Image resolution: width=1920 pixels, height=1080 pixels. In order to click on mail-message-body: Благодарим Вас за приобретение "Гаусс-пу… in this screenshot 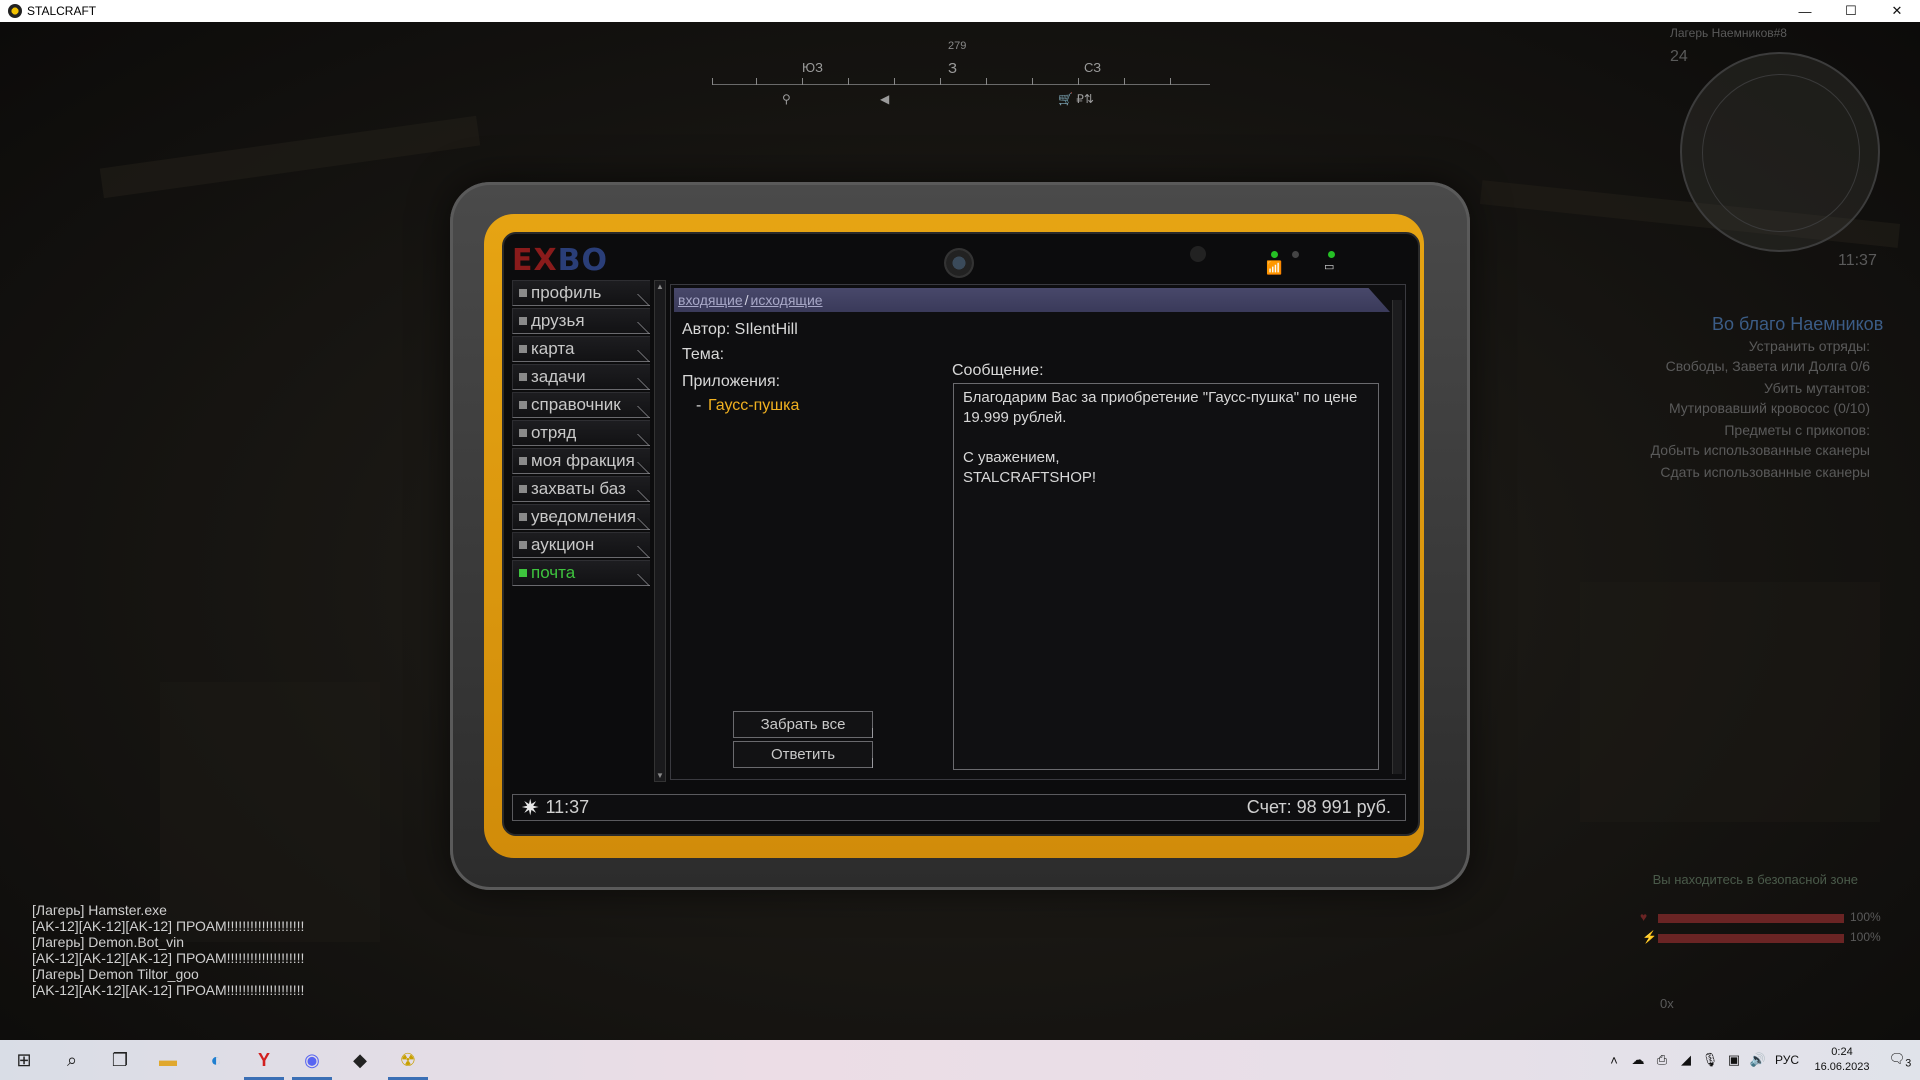, I will do `click(1166, 576)`.